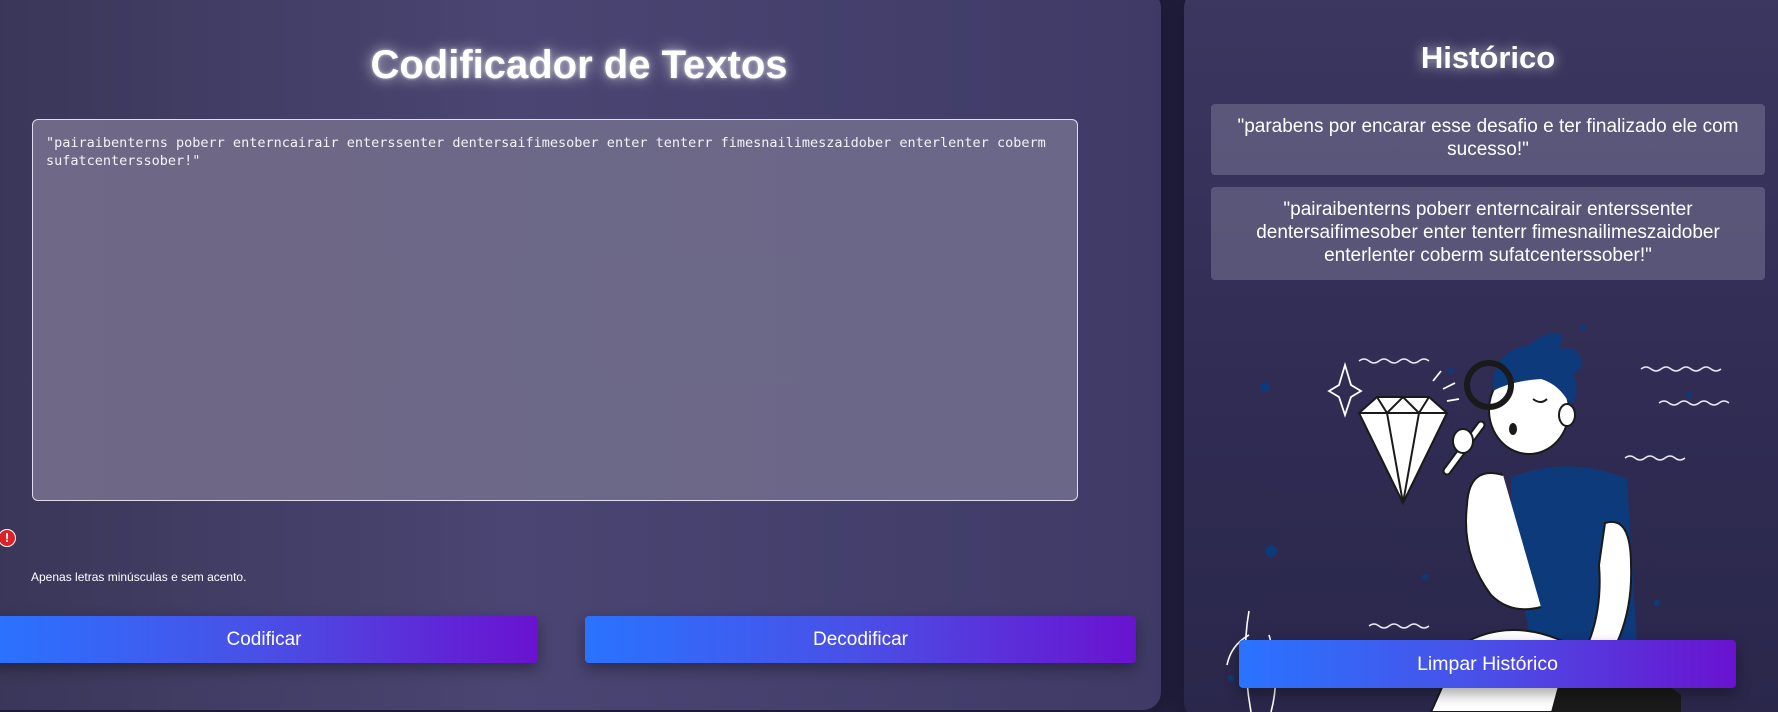 This screenshot has width=1778, height=712. Describe the element at coordinates (1487, 664) in the screenshot. I see `clear-history-button: Limpar Histórico` at that location.